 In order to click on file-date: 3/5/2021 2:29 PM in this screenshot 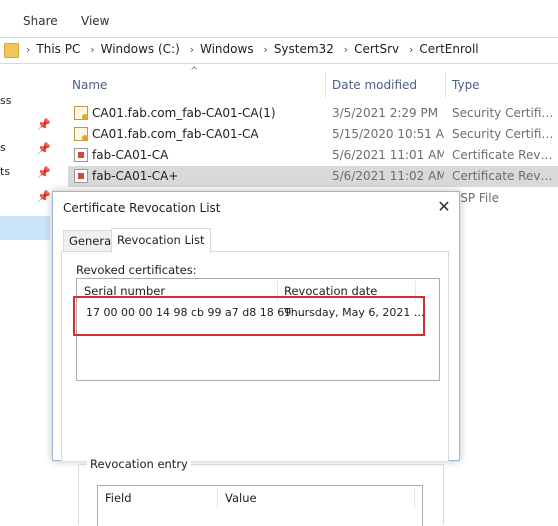, I will do `click(385, 113)`.